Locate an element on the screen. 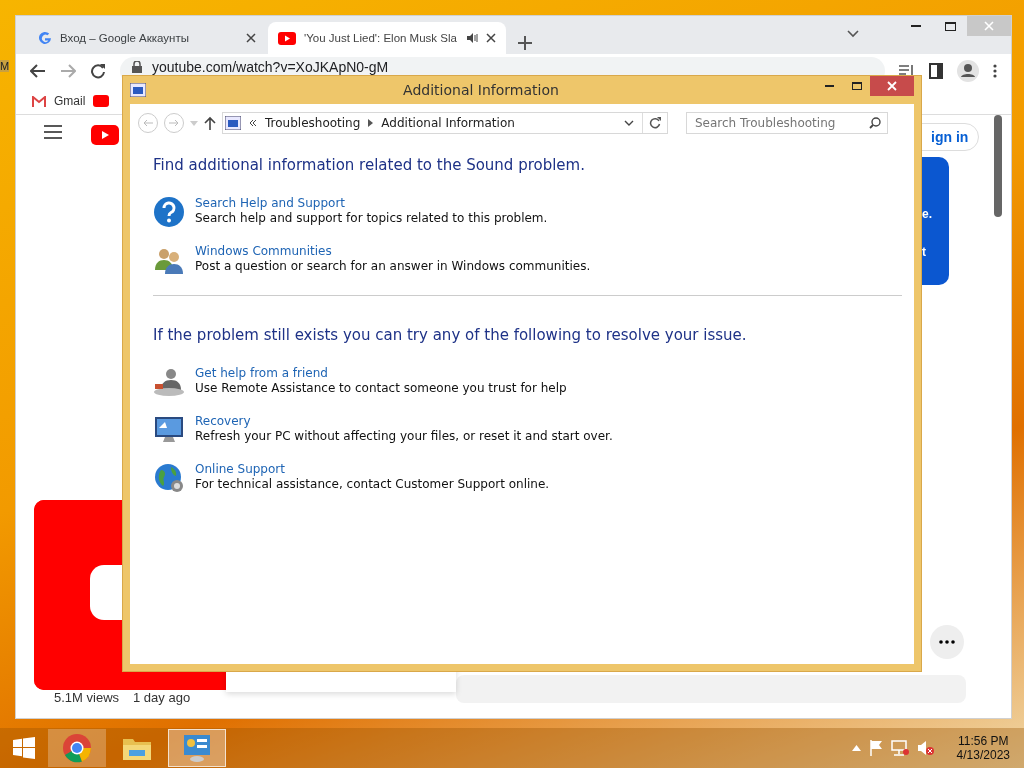 The height and width of the screenshot is (768, 1024). menu-icon is located at coordinates (53, 132).